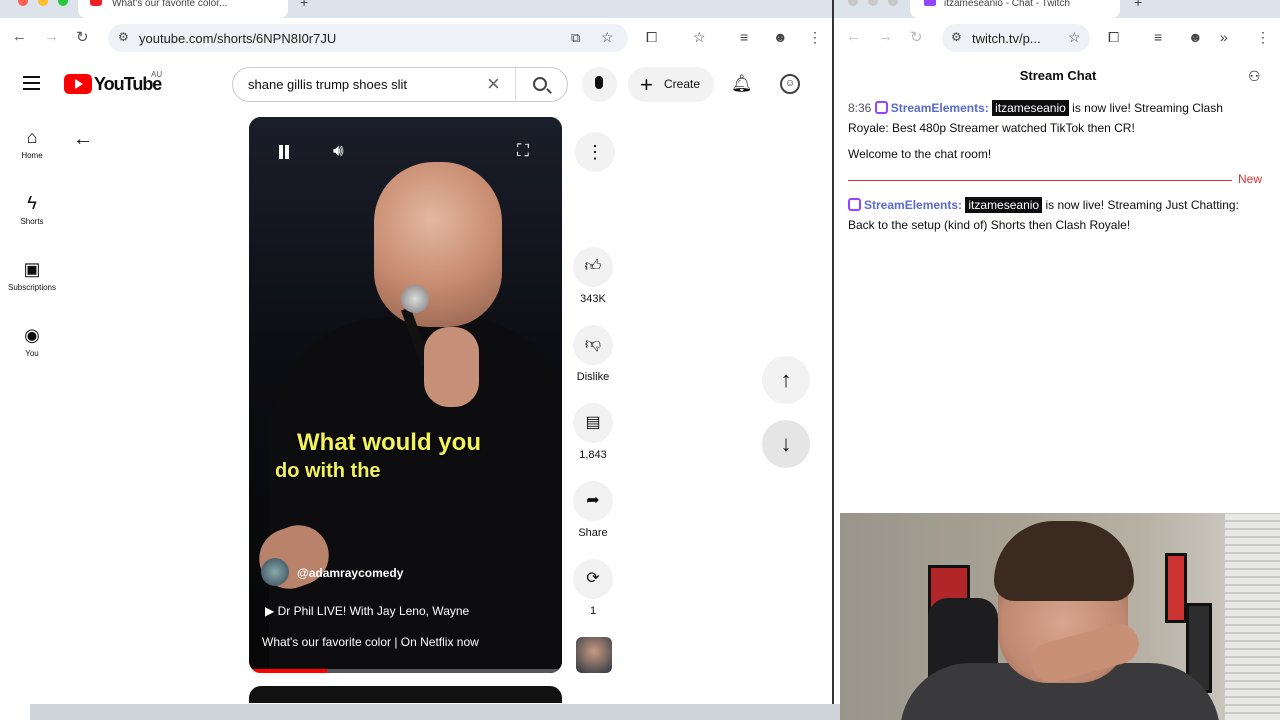  Describe the element at coordinates (389, 442) in the screenshot. I see `caption-line-1: What would you` at that location.